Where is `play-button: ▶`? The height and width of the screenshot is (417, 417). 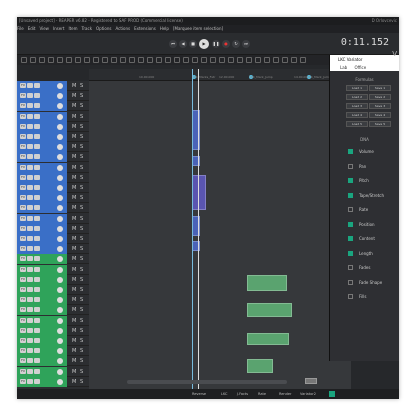
play-button: ▶ is located at coordinates (204, 44).